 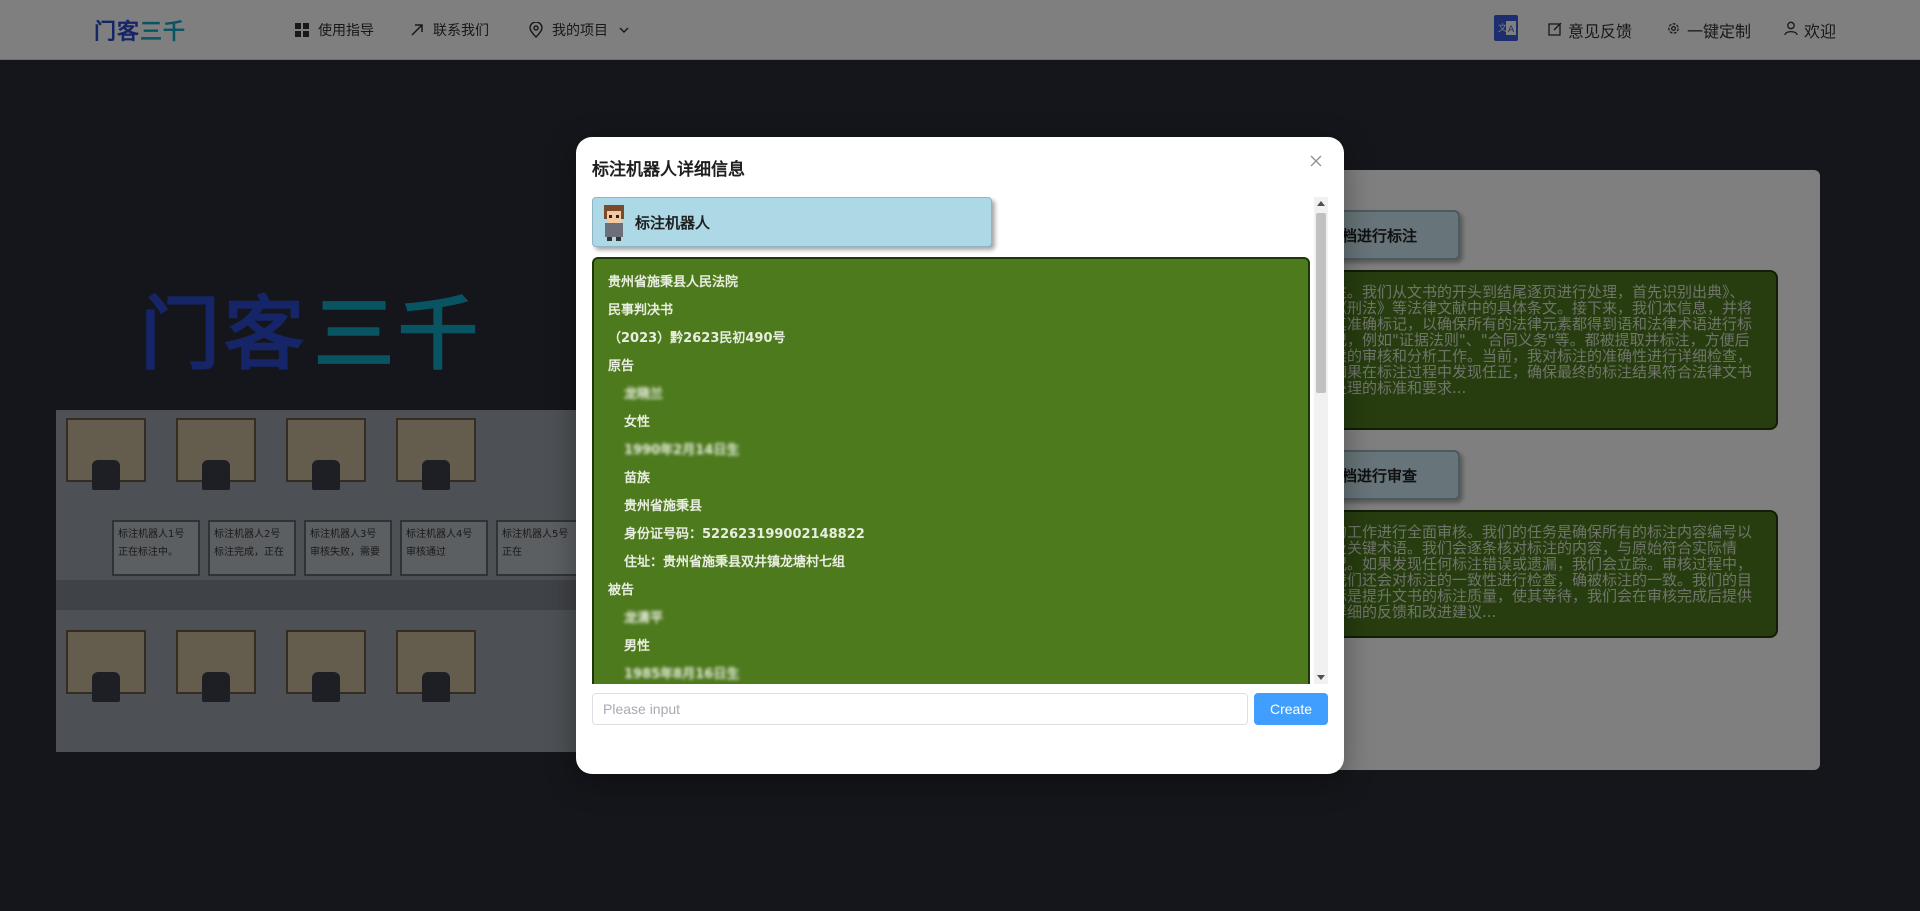 What do you see at coordinates (644, 394) in the screenshot?
I see `document-line: 龙晓兰` at bounding box center [644, 394].